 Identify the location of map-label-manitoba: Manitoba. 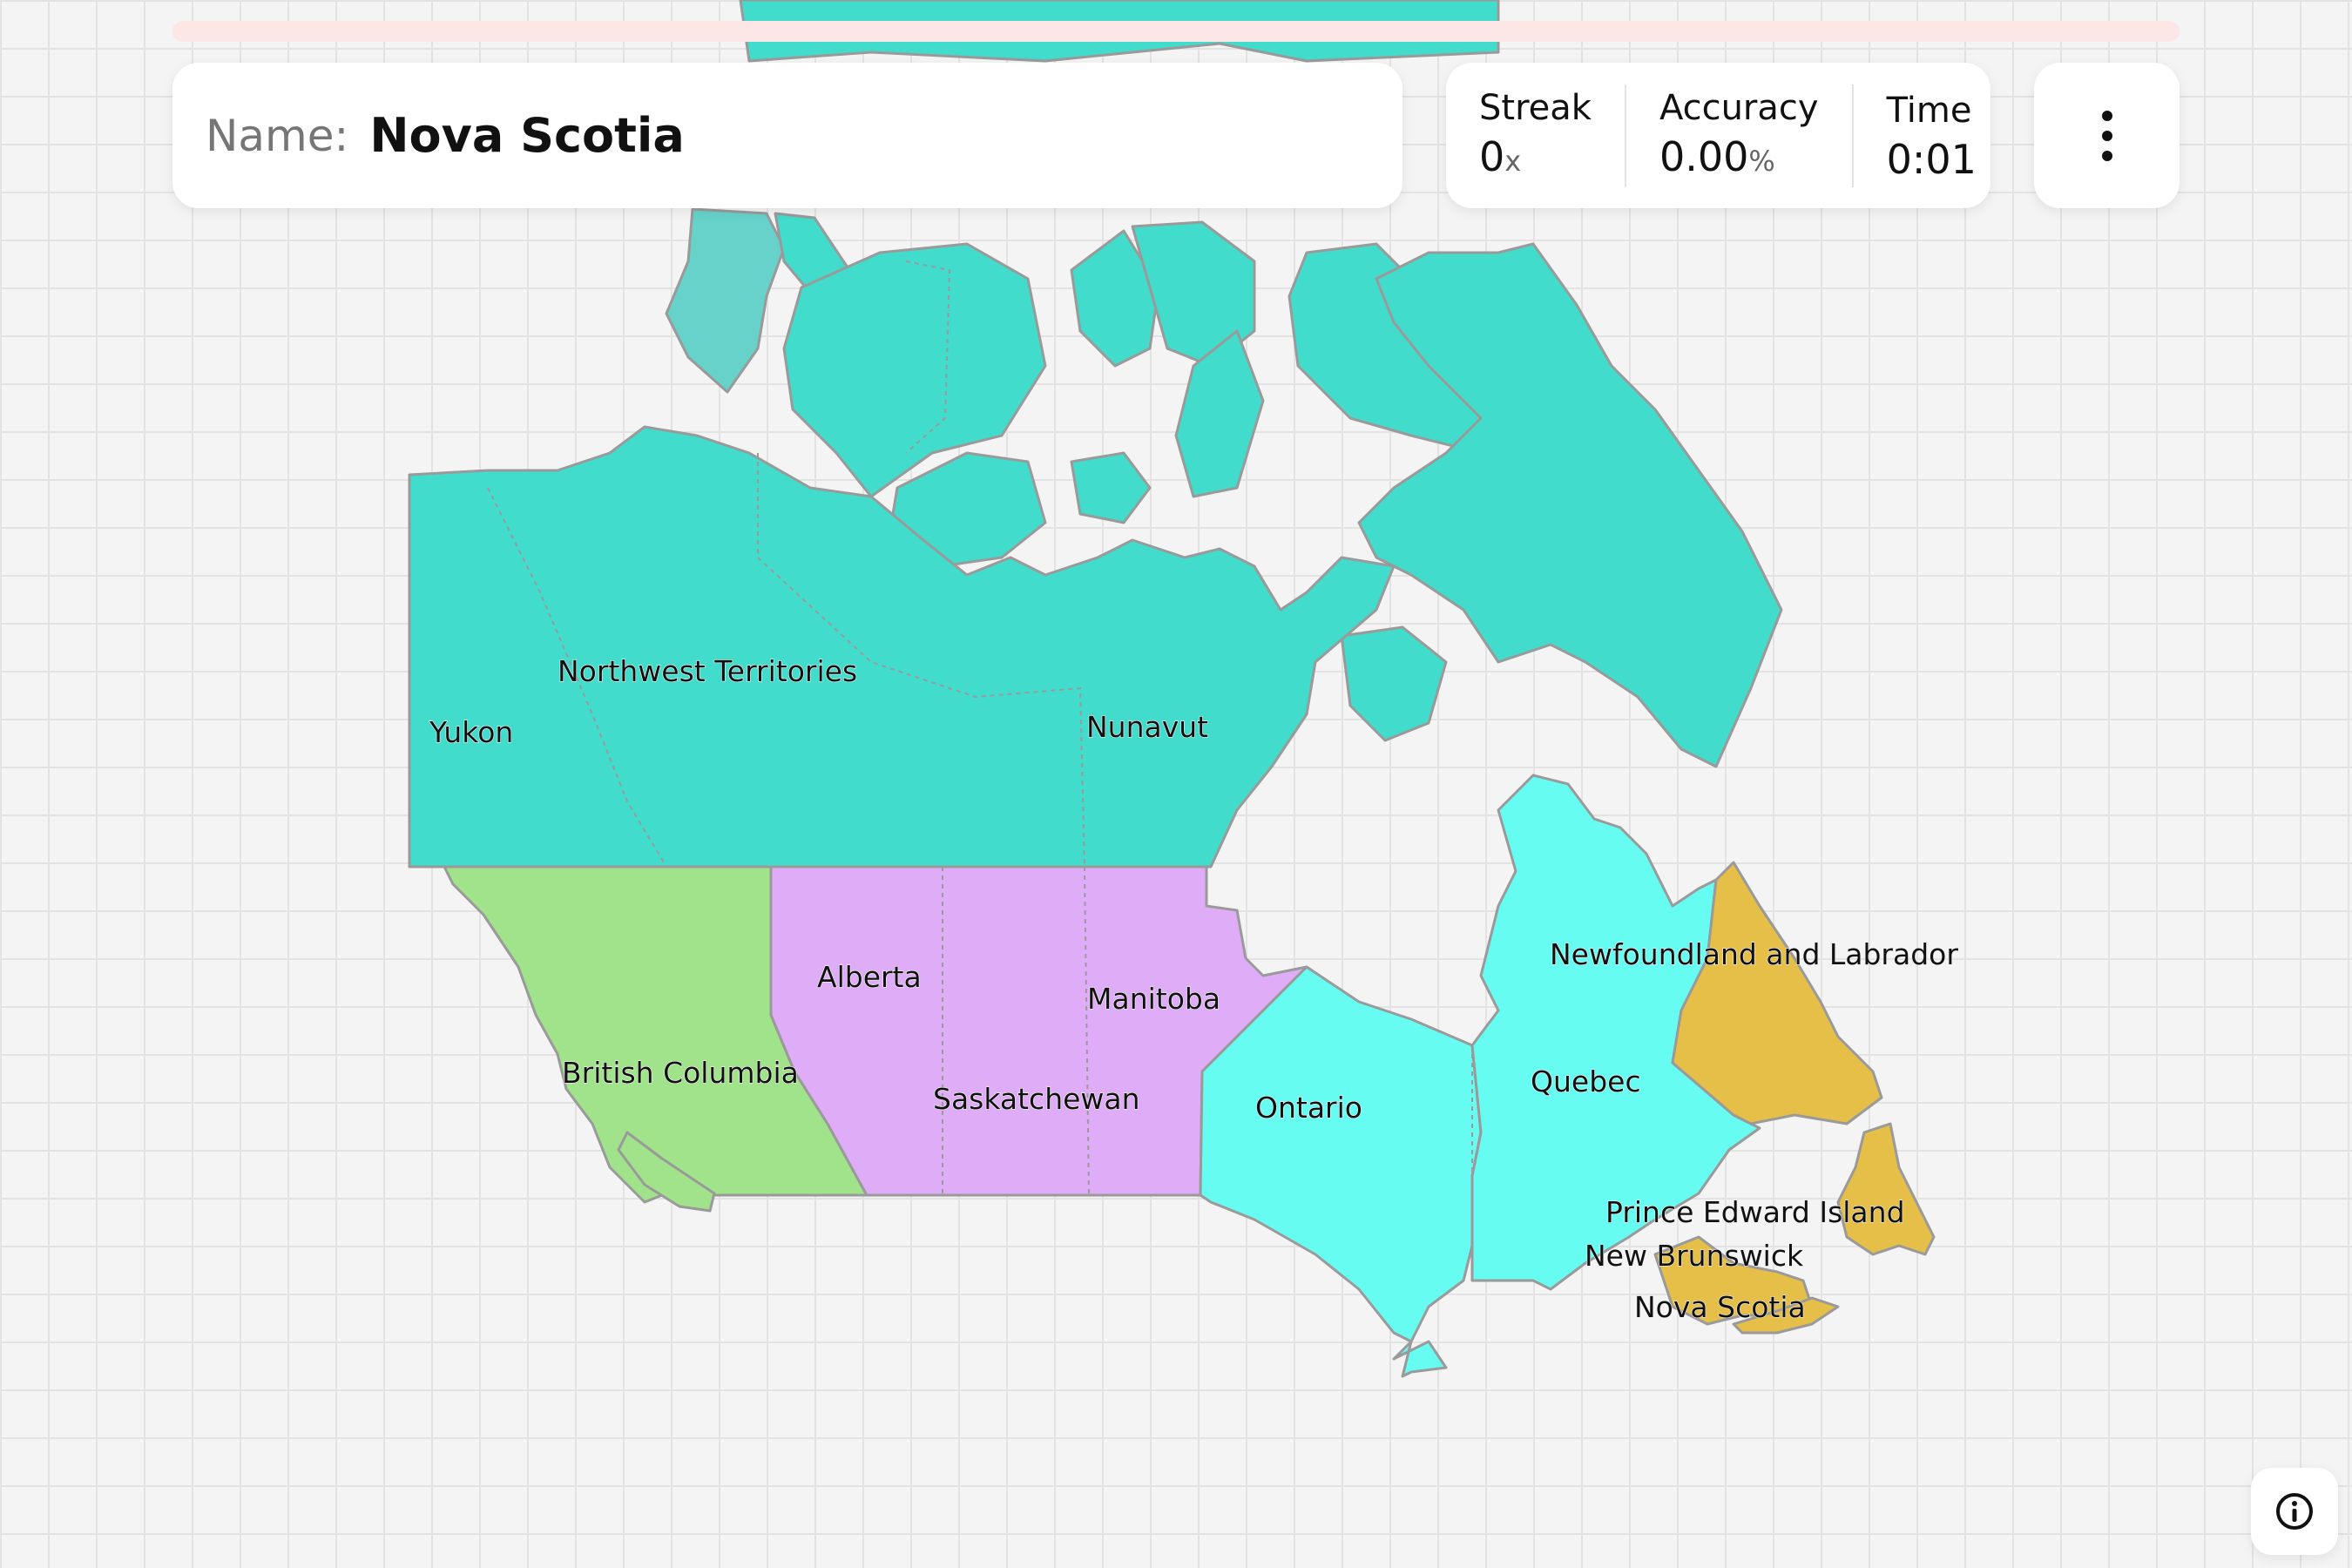
(1153, 998).